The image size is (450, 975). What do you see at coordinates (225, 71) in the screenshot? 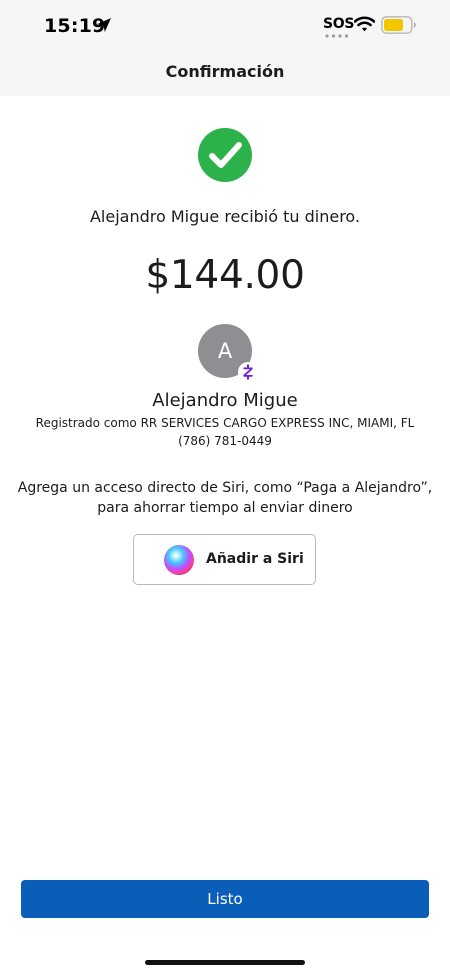
I see `page-title: Confirmación` at bounding box center [225, 71].